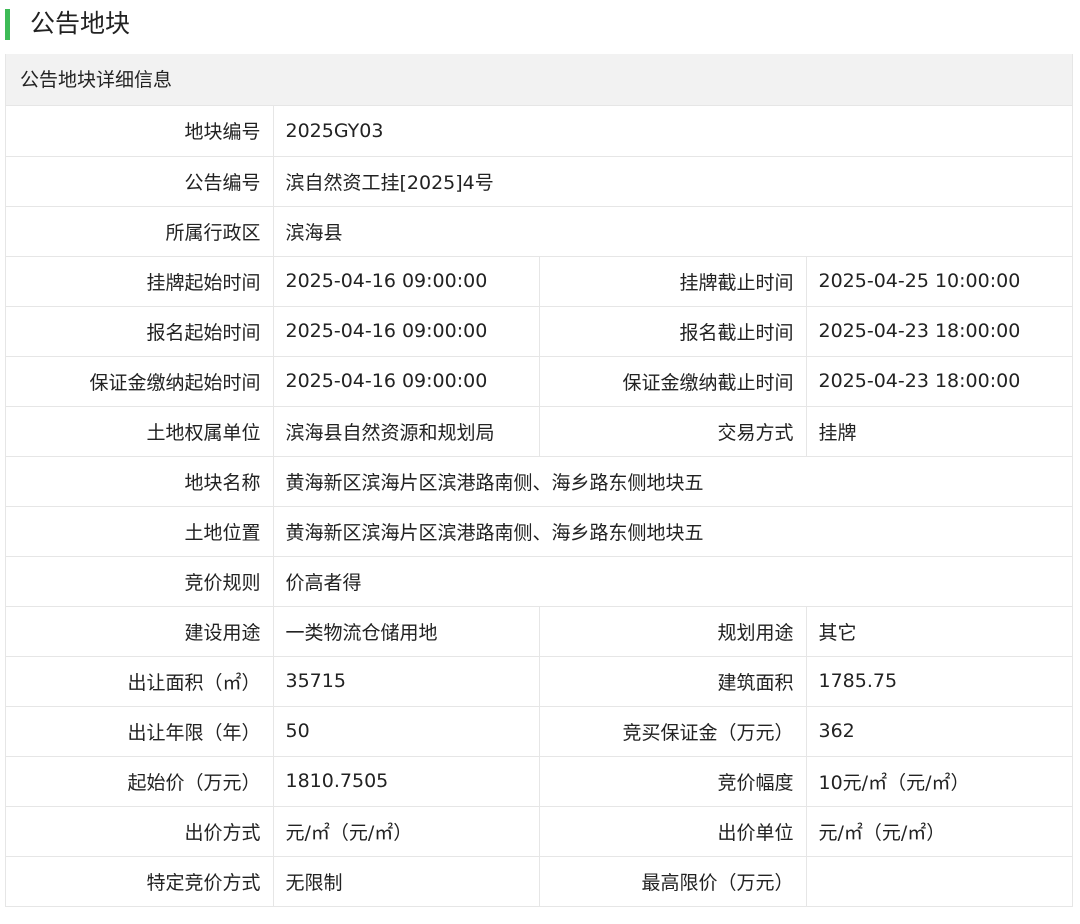 The width and height of the screenshot is (1080, 924). What do you see at coordinates (939, 881) in the screenshot?
I see `max-price-value` at bounding box center [939, 881].